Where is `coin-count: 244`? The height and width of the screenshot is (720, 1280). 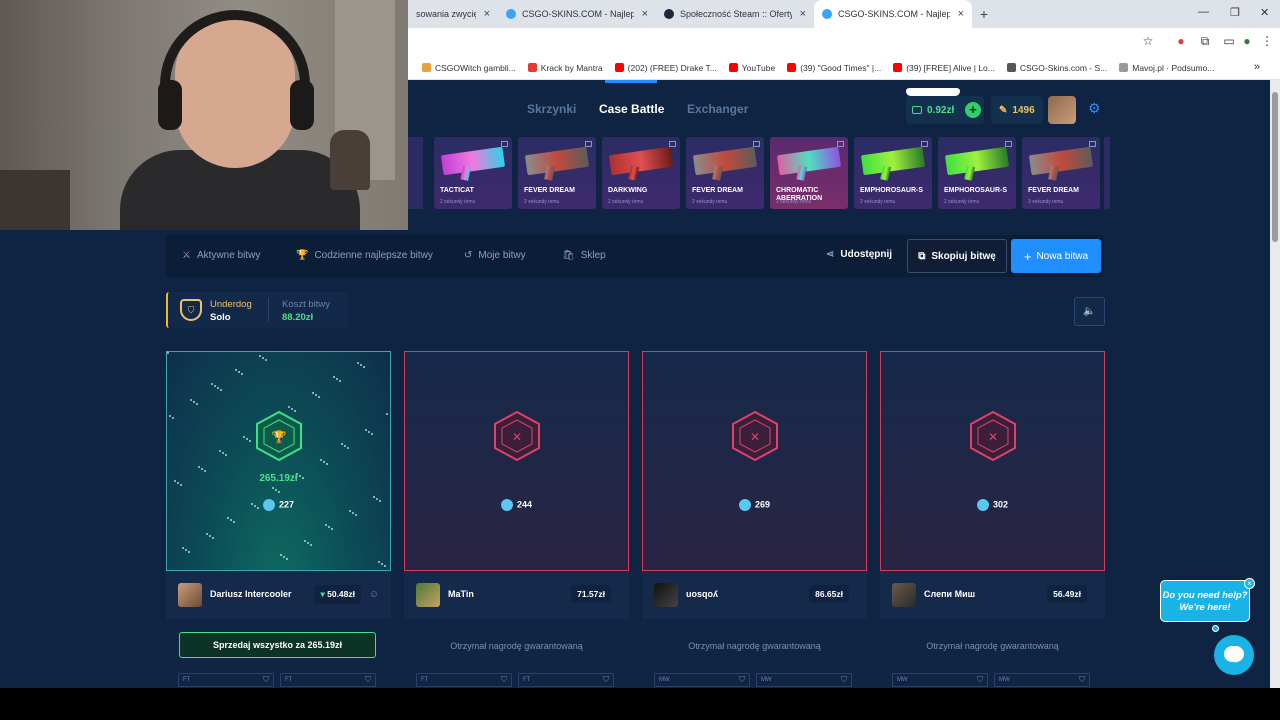 coin-count: 244 is located at coordinates (524, 504).